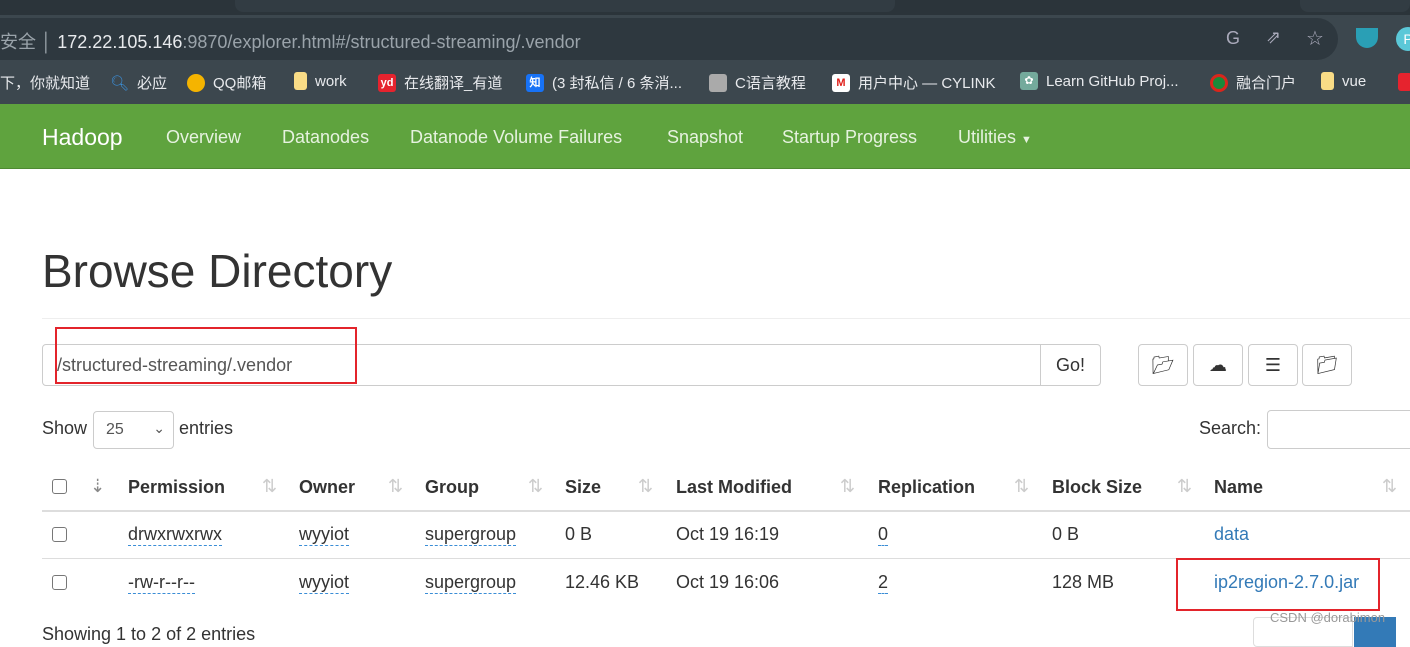  I want to click on go-button: Go!, so click(1070, 365).